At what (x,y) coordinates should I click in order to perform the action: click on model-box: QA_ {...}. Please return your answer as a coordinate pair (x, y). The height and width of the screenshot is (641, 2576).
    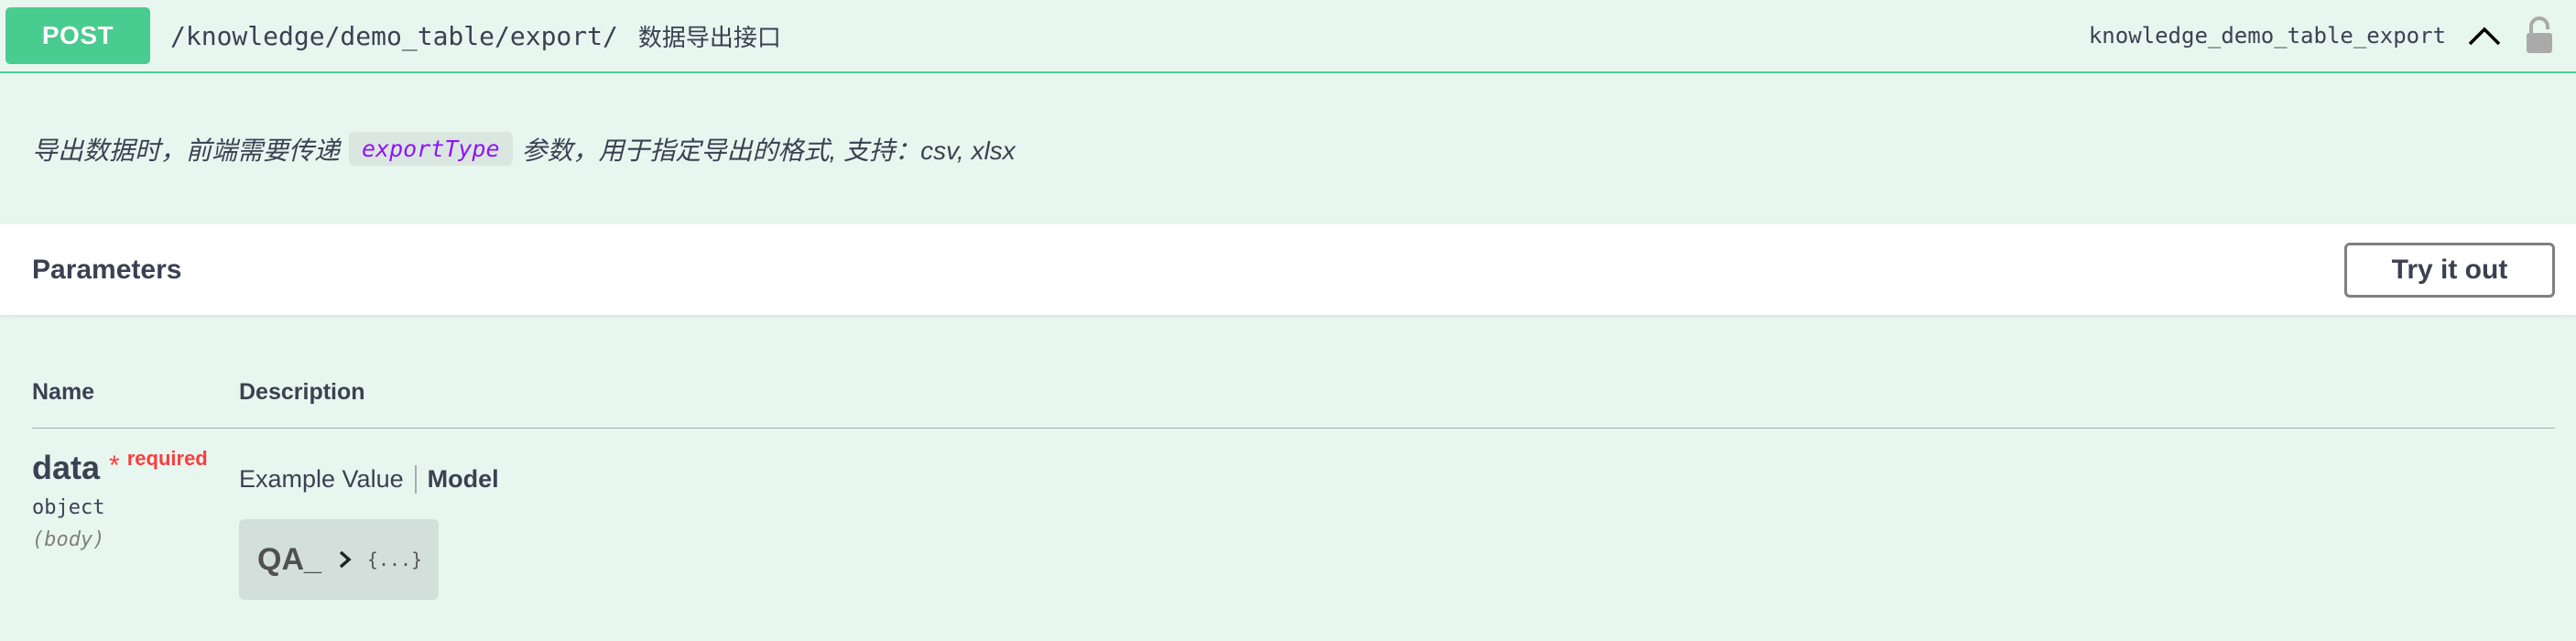
    Looking at the image, I should click on (339, 559).